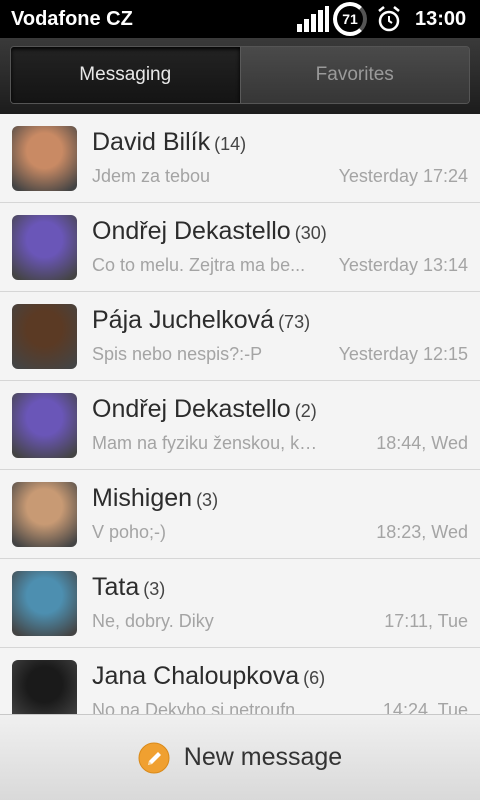 The image size is (480, 800). I want to click on tab-messaging: Messaging, so click(125, 75).